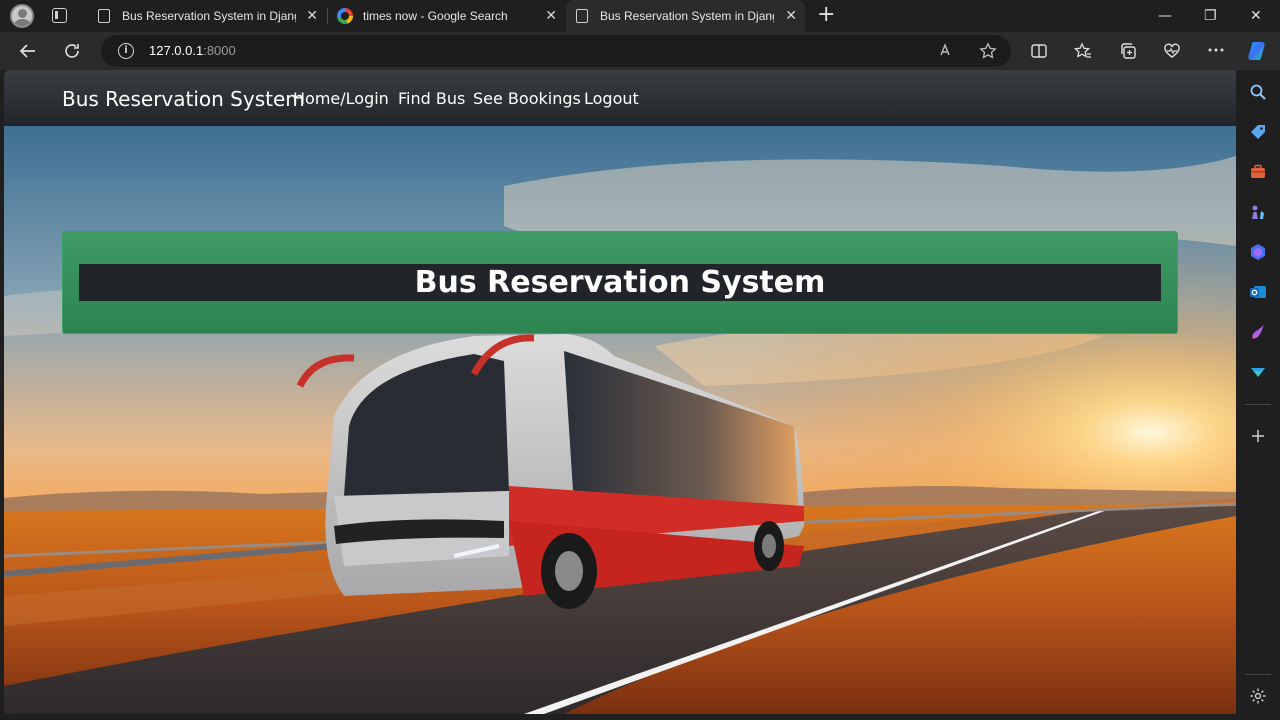 The width and height of the screenshot is (1280, 720). Describe the element at coordinates (183, 99) in the screenshot. I see `navbar-brand: Bus Reservation System` at that location.